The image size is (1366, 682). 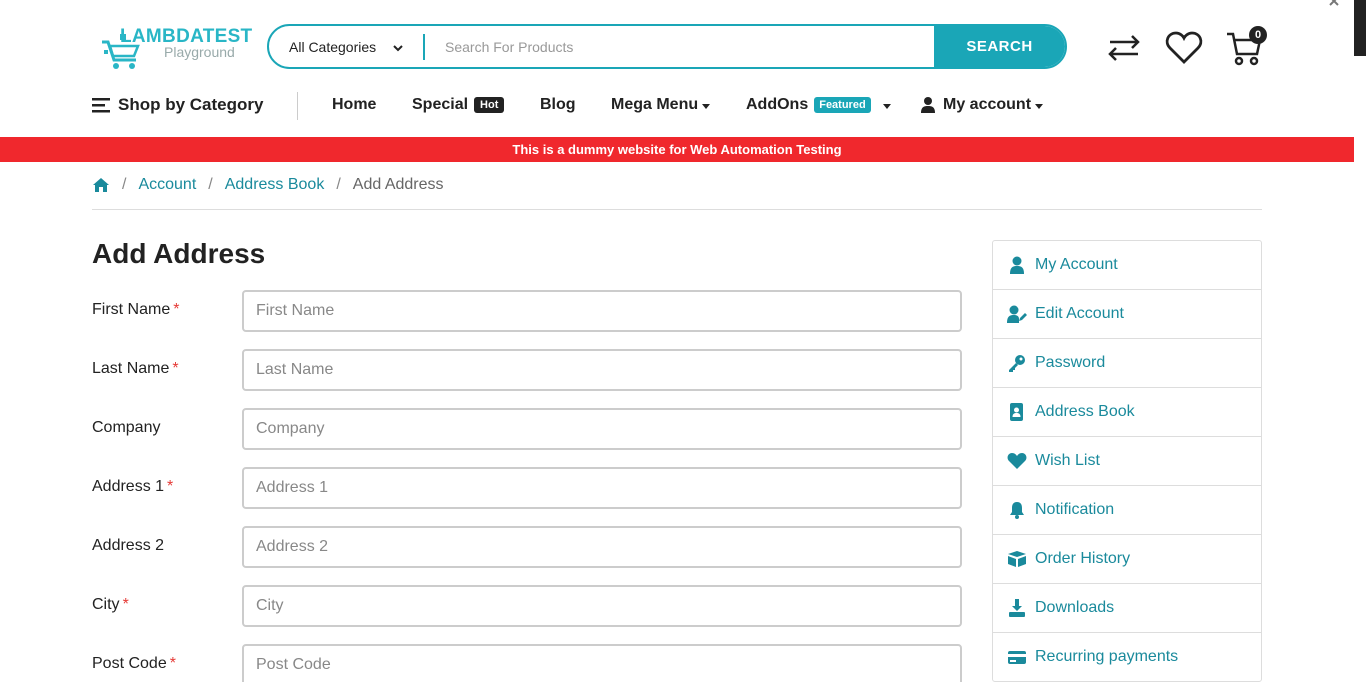 What do you see at coordinates (1017, 559) in the screenshot?
I see `box-icon` at bounding box center [1017, 559].